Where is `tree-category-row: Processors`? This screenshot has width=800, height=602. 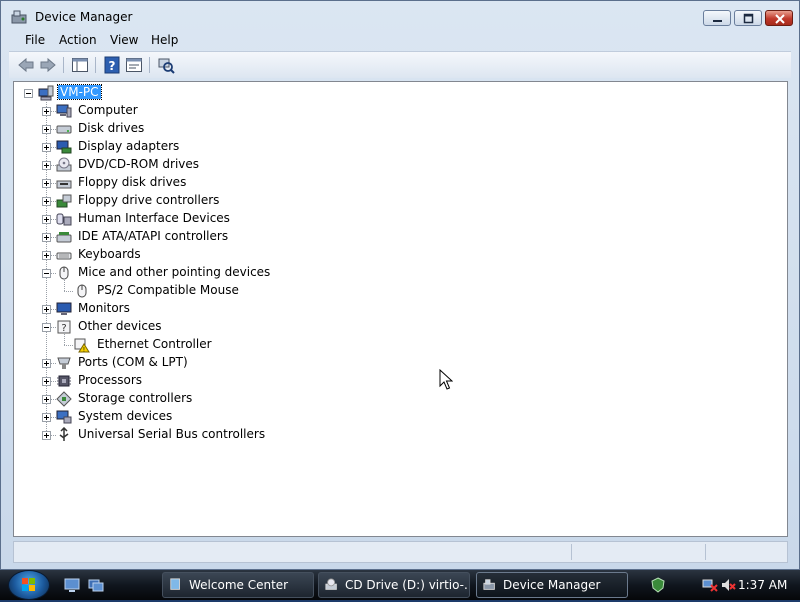
tree-category-row: Processors is located at coordinates (399, 381).